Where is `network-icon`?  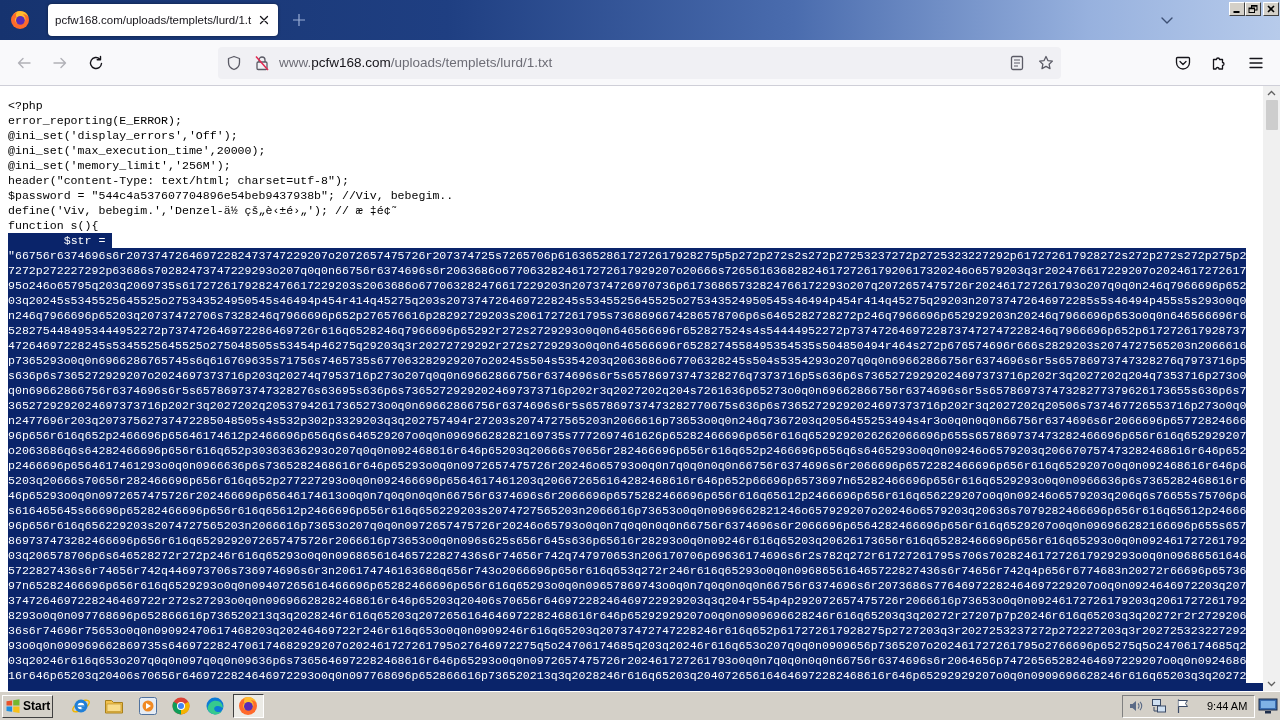 network-icon is located at coordinates (1159, 706).